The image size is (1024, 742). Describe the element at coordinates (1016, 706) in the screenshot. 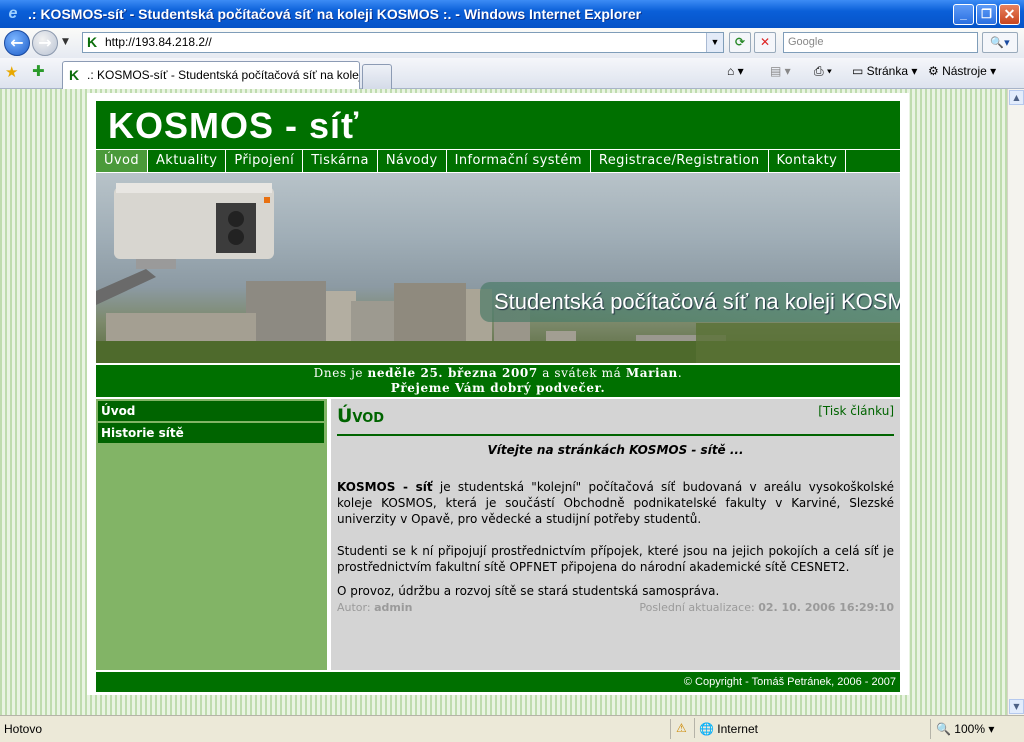

I see `scroll-down-icon: ▼` at that location.